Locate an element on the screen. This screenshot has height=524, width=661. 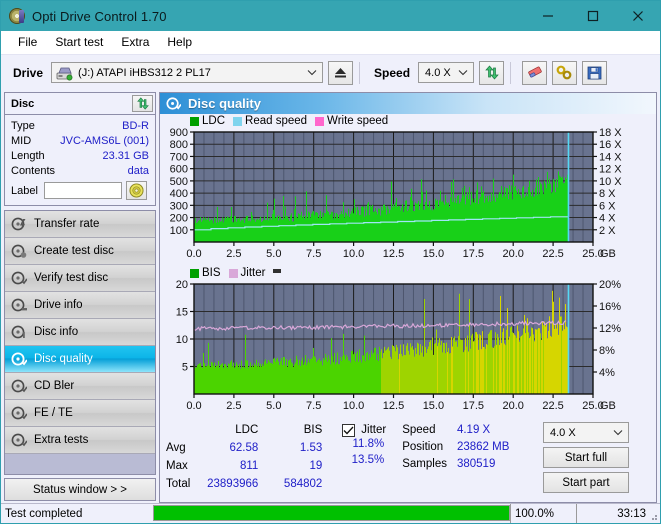
progress-bar-fill is located at coordinates (331, 513).